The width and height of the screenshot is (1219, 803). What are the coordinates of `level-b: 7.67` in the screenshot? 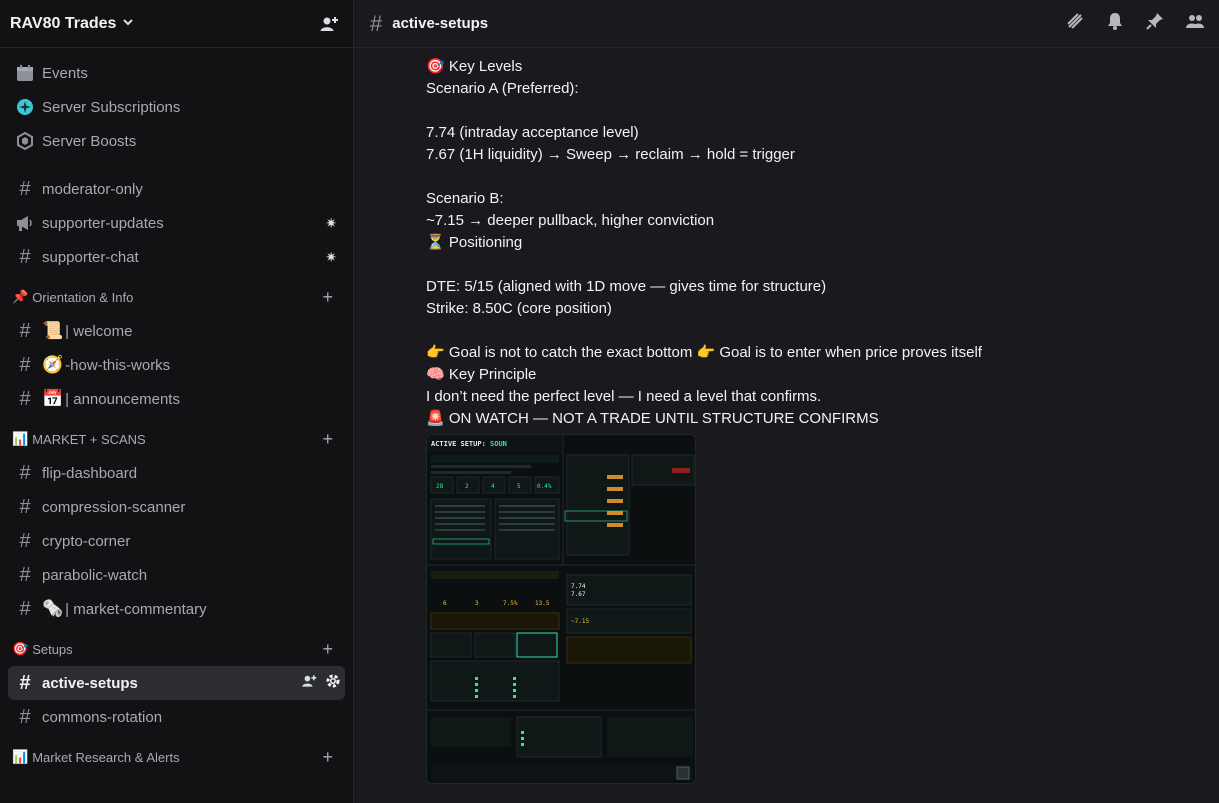 It's located at (578, 594).